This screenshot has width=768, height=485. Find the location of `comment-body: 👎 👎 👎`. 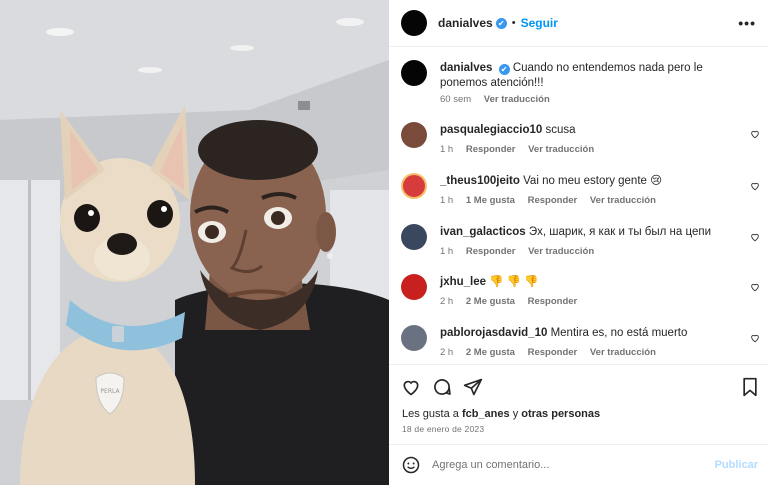

comment-body: 👎 👎 👎 is located at coordinates (514, 282).